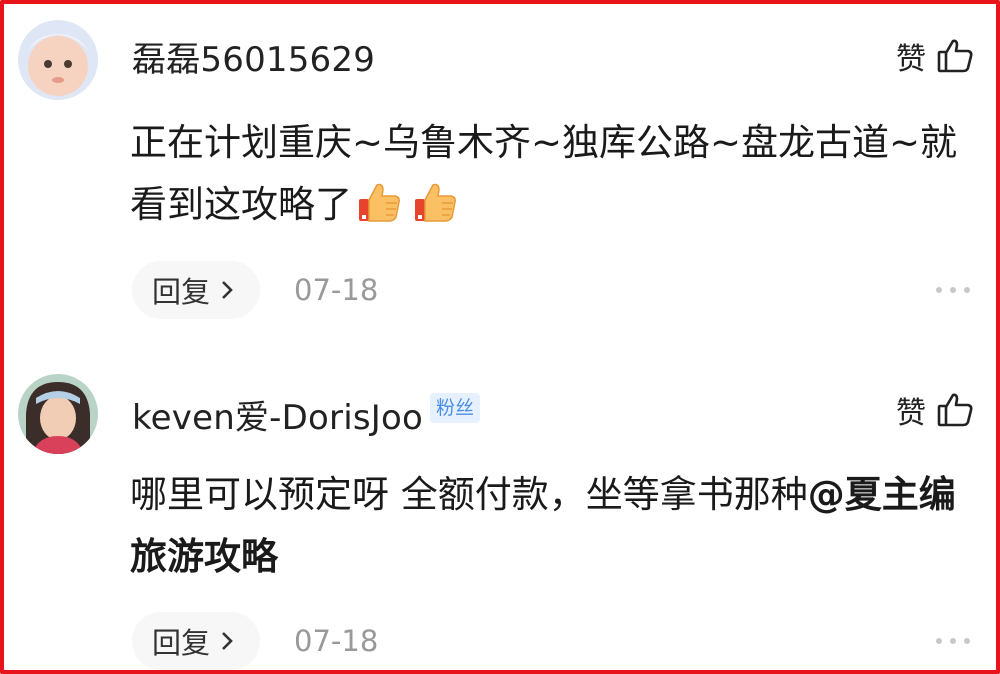 Image resolution: width=1000 pixels, height=674 pixels. What do you see at coordinates (407, 202) in the screenshot?
I see `emoji-group` at bounding box center [407, 202].